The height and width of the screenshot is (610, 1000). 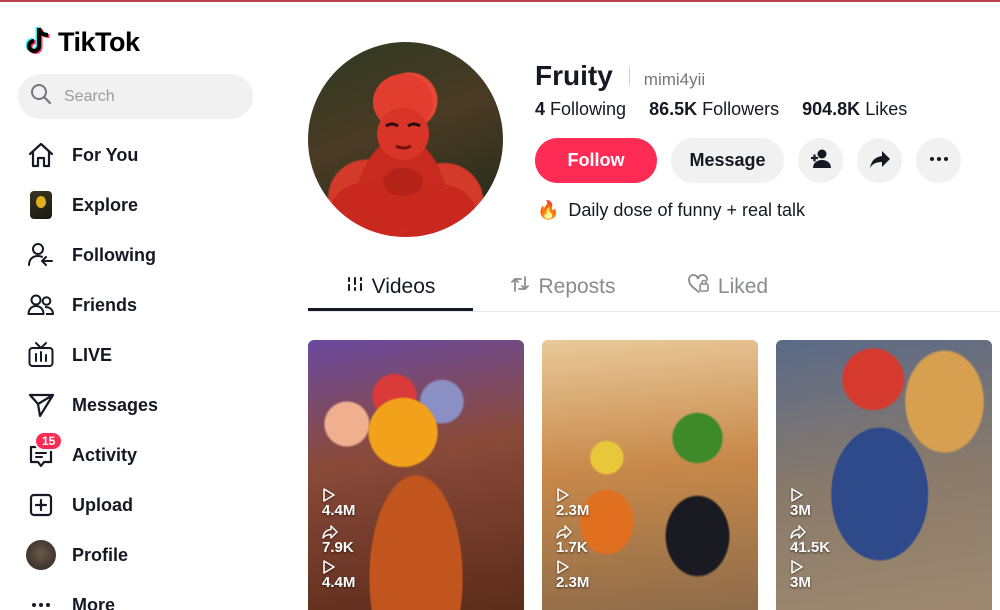 I want to click on tab-reposts: Reposts, so click(x=563, y=287).